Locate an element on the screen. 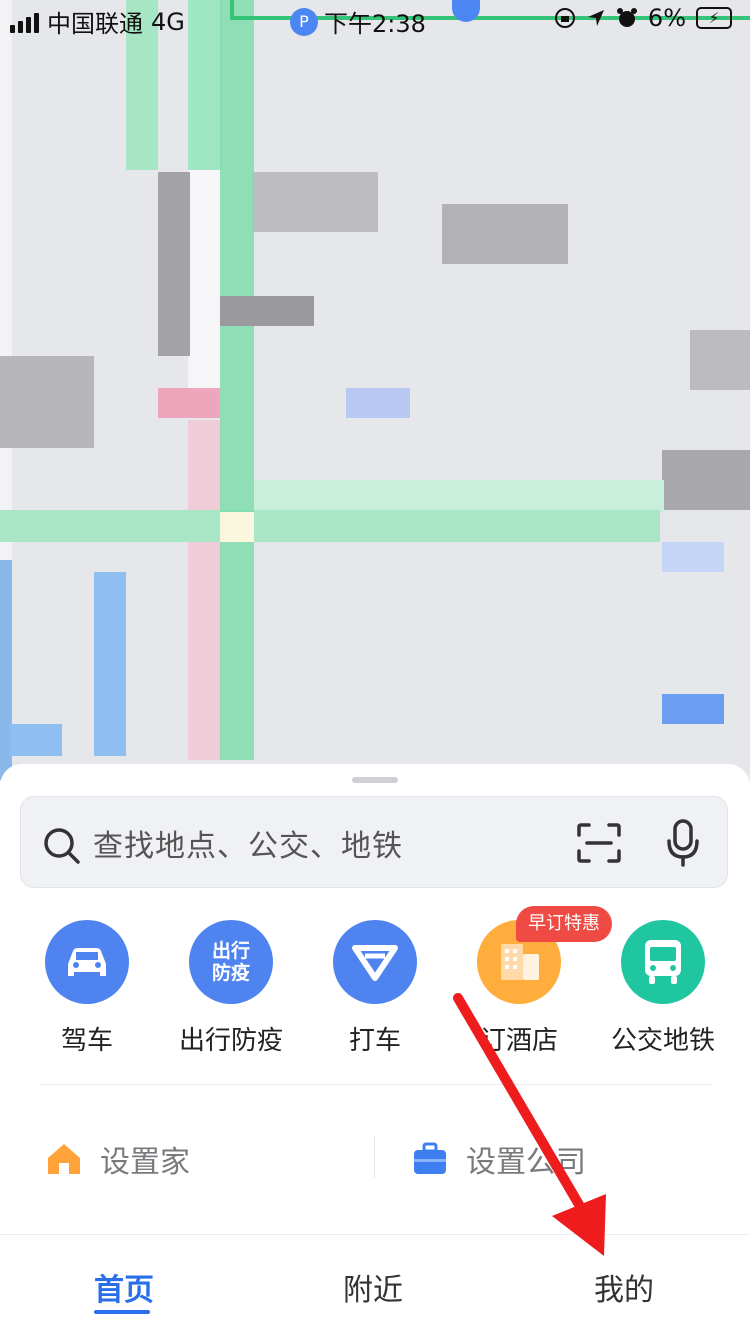 This screenshot has height=1335, width=750. network-label: 4G is located at coordinates (168, 21).